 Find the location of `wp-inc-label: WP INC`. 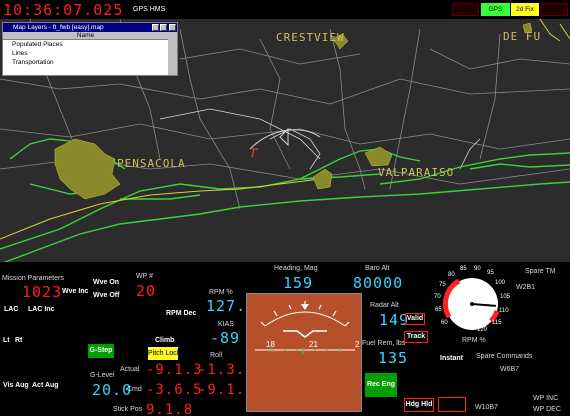

wp-inc-label: WP INC is located at coordinates (545, 398).